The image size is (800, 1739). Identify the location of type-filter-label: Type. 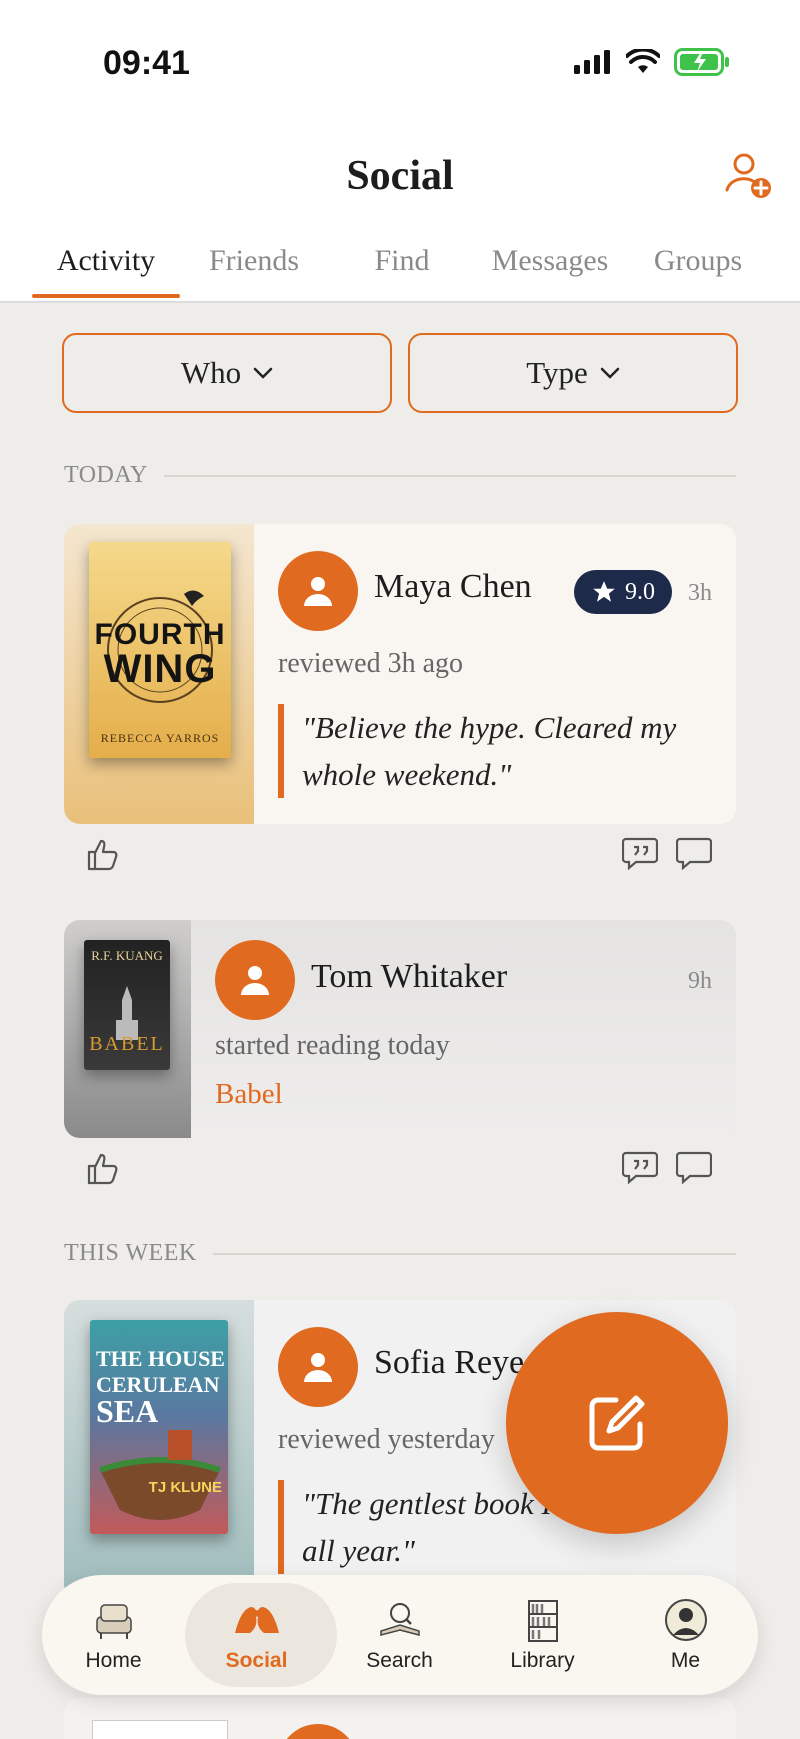
(557, 372).